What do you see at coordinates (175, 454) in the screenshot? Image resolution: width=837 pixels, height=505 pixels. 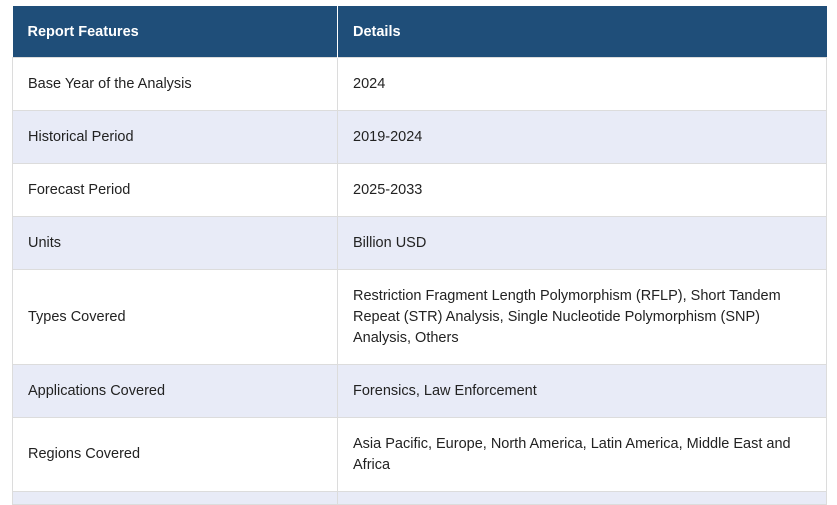 I see `feature-cell: Regions Covered` at bounding box center [175, 454].